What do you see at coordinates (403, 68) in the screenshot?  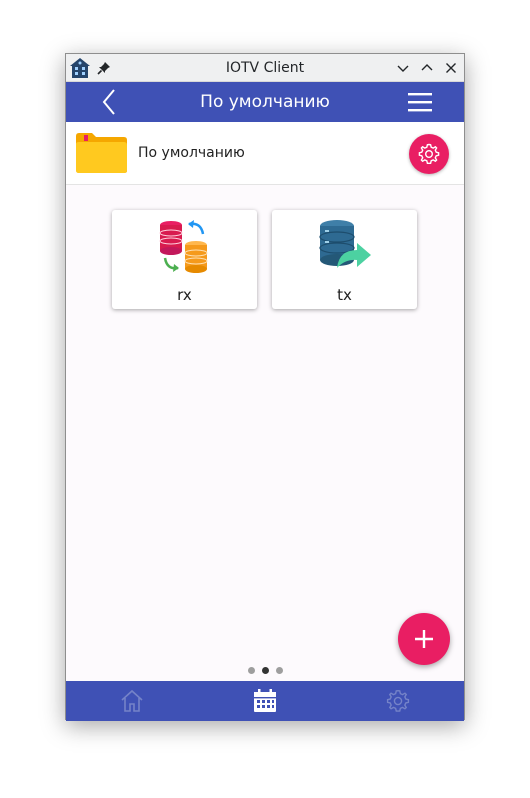 I see `minimize-button` at bounding box center [403, 68].